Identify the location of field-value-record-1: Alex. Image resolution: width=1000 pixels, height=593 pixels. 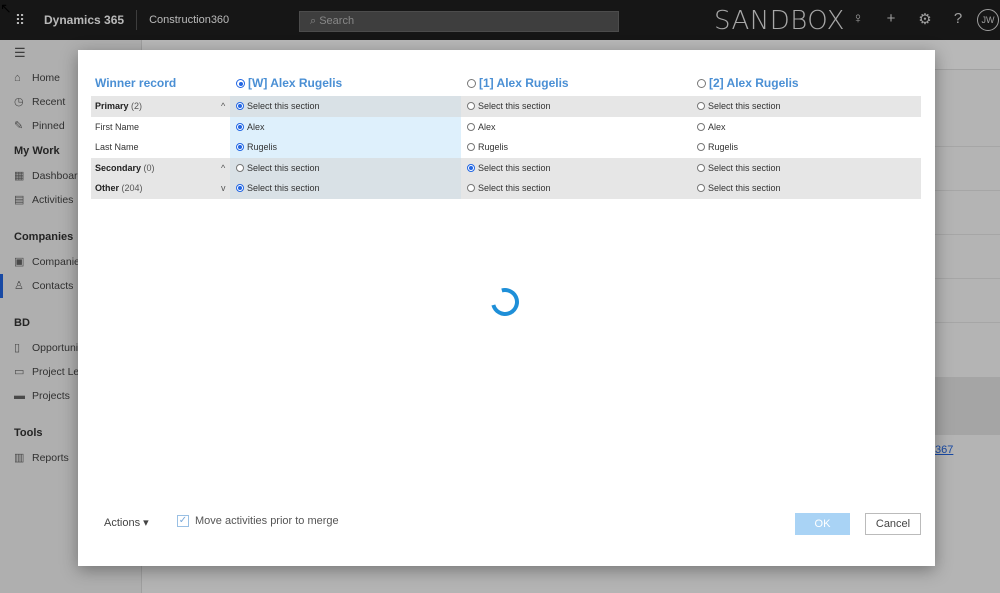
(576, 127).